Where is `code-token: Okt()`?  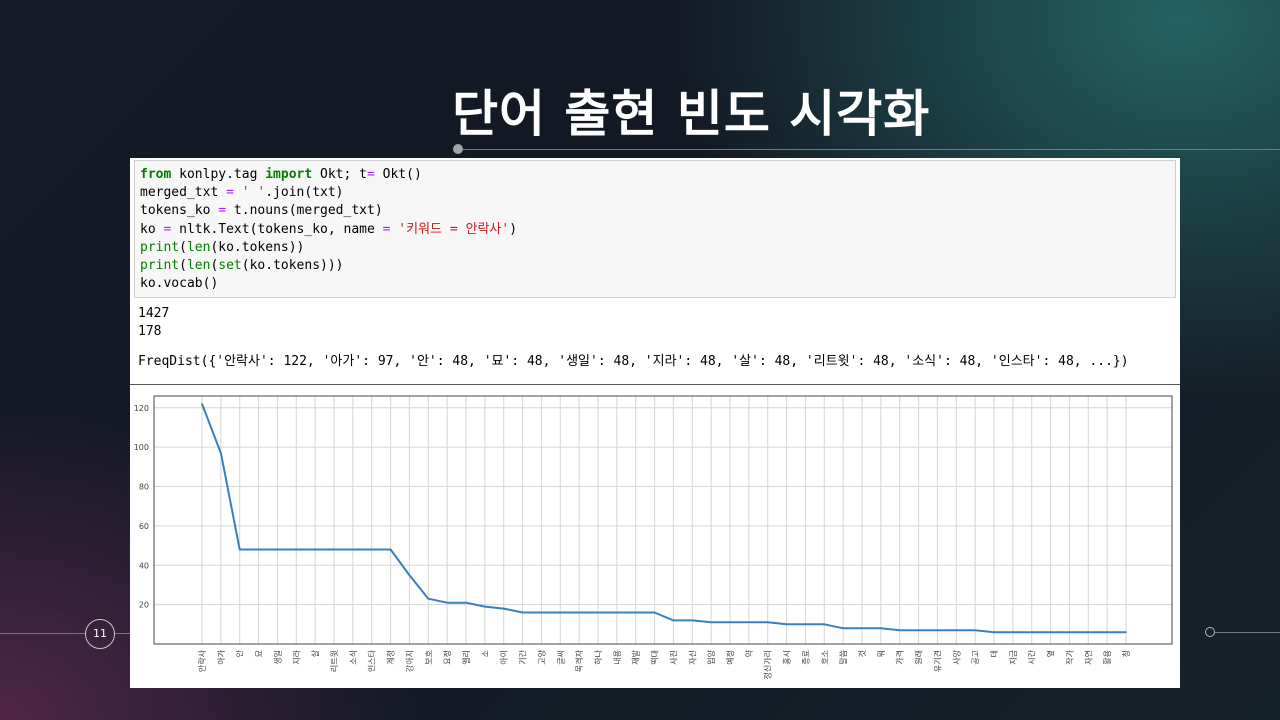 code-token: Okt() is located at coordinates (398, 174).